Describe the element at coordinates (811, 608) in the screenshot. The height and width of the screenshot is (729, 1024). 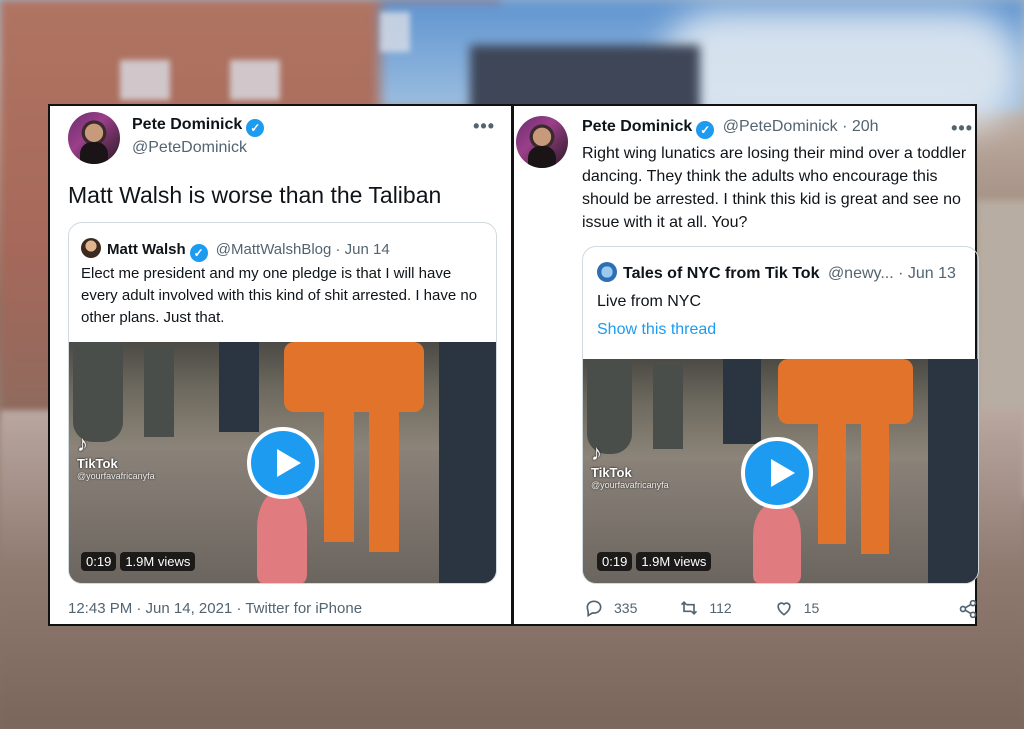
I see `like-count: 15` at that location.